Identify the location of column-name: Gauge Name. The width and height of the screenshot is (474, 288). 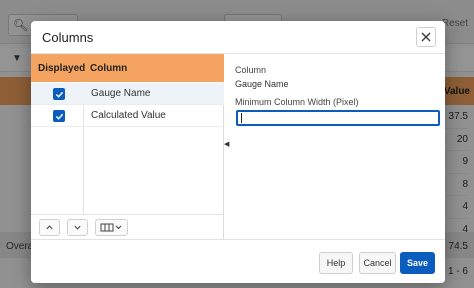
(121, 93).